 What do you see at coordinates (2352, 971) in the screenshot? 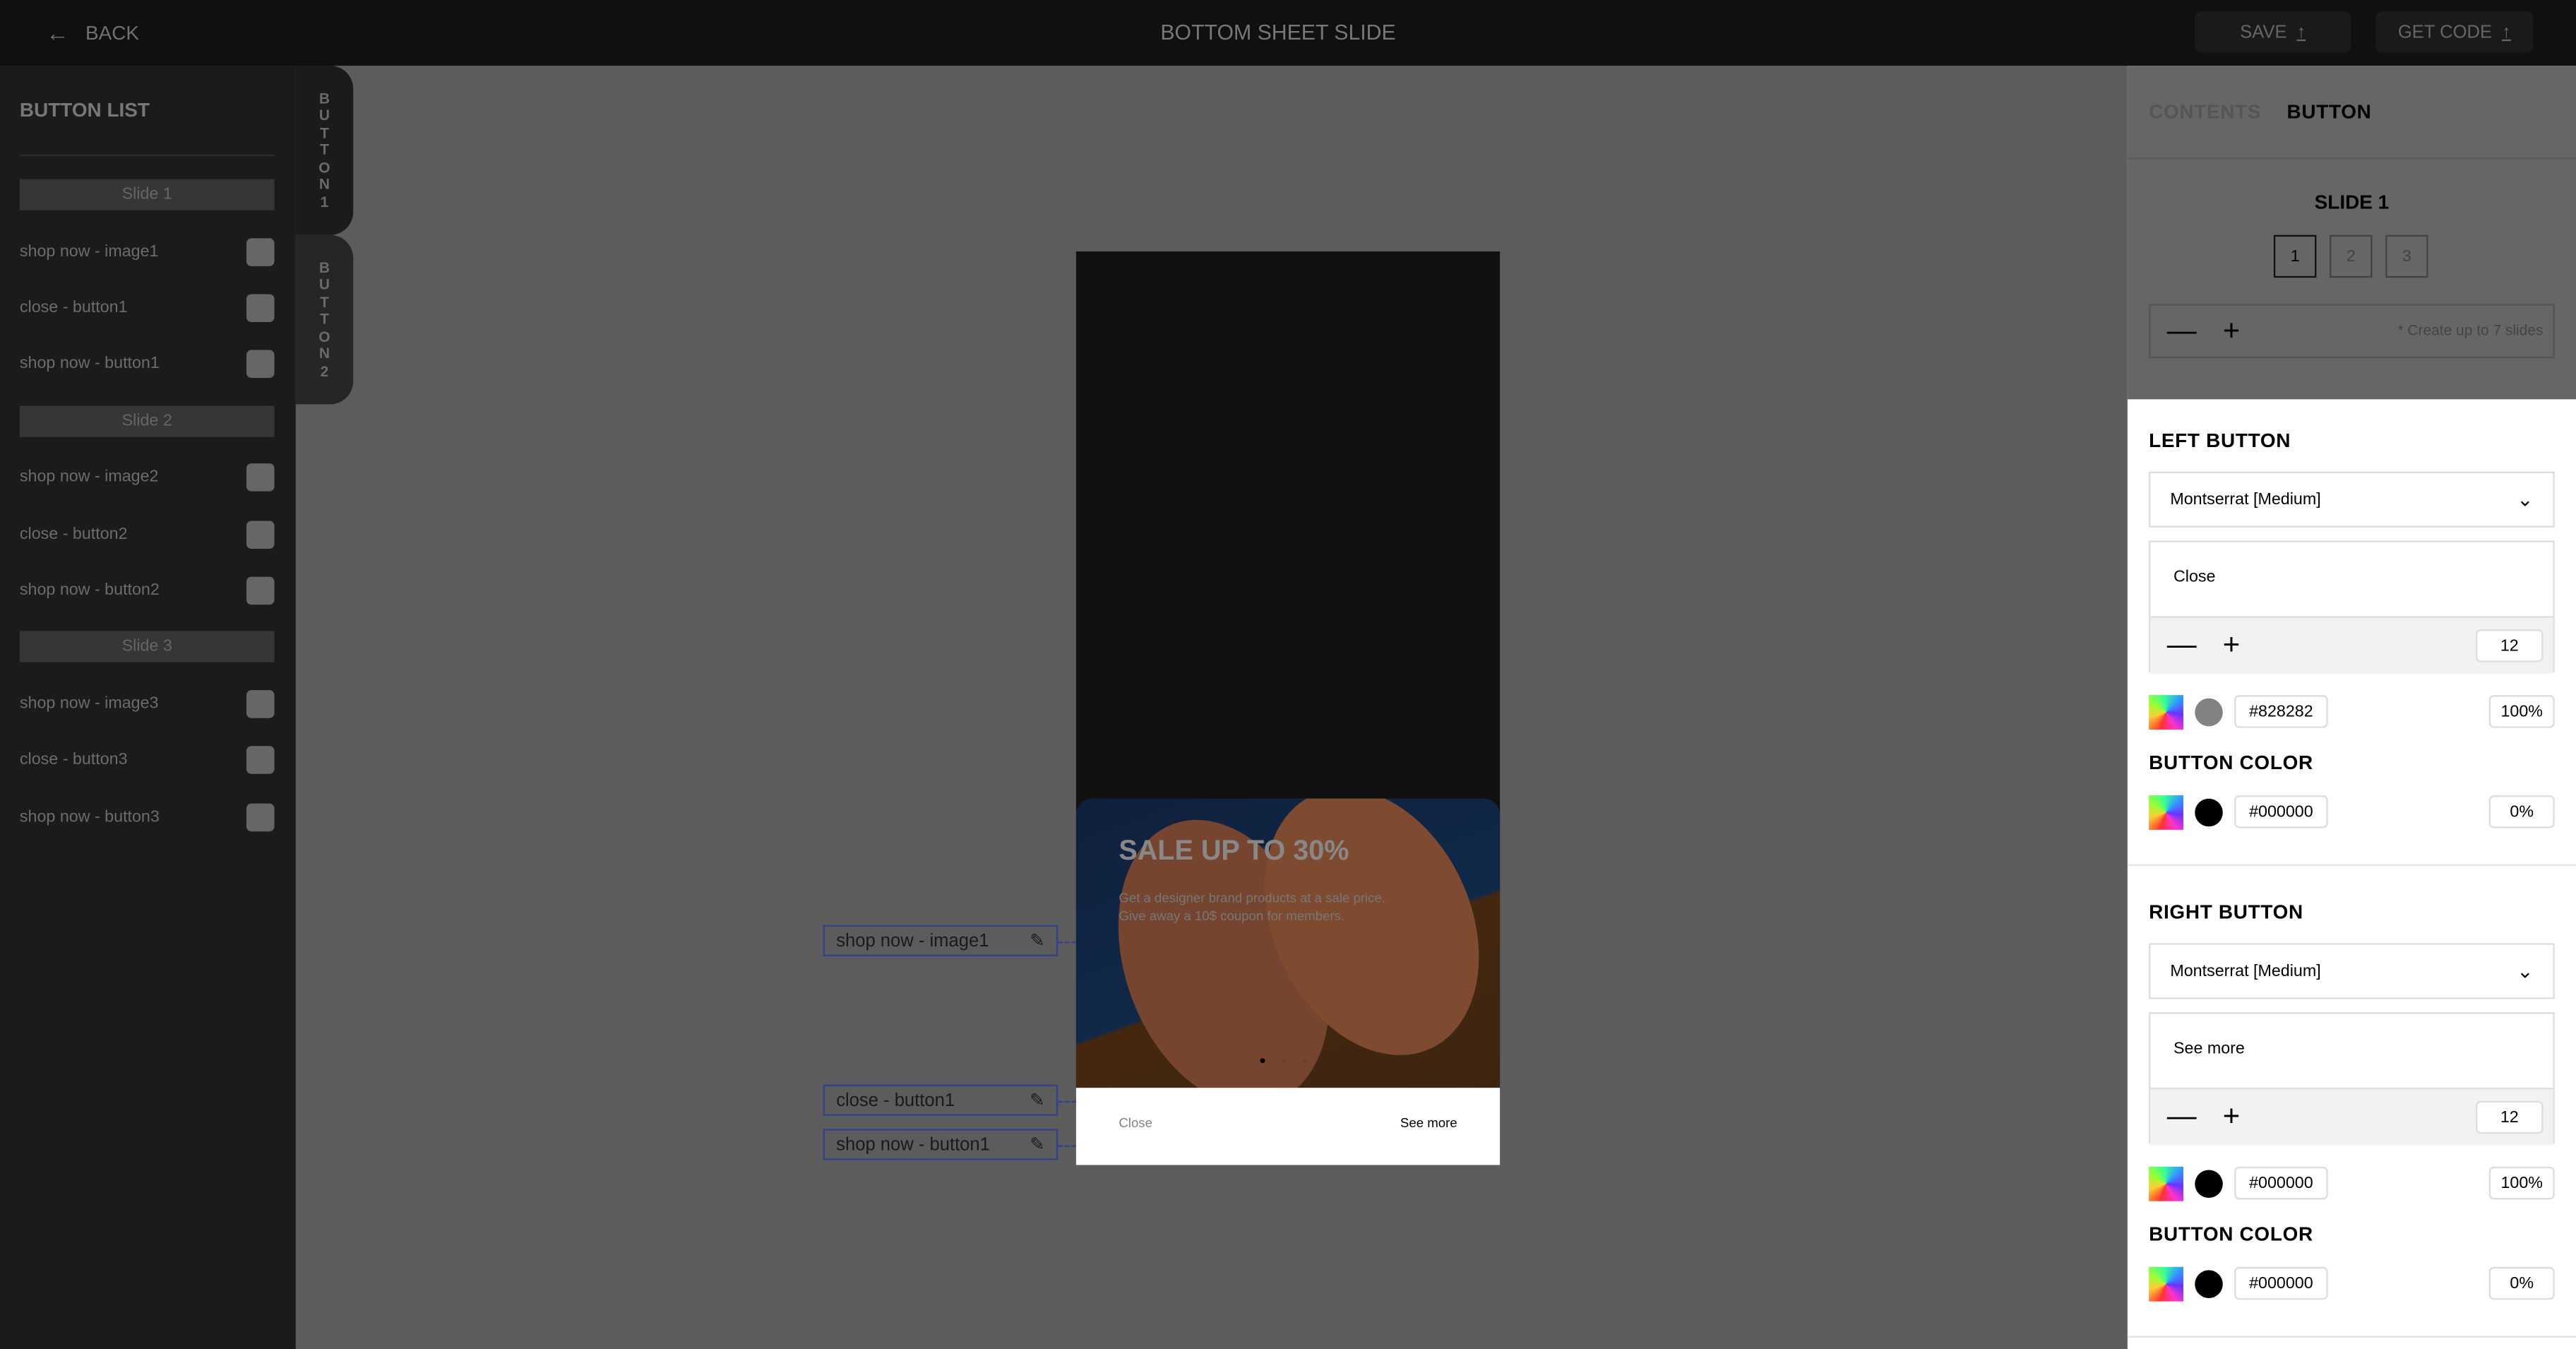
I see `right-font-select: Montserrat [Medium] ⌄` at bounding box center [2352, 971].